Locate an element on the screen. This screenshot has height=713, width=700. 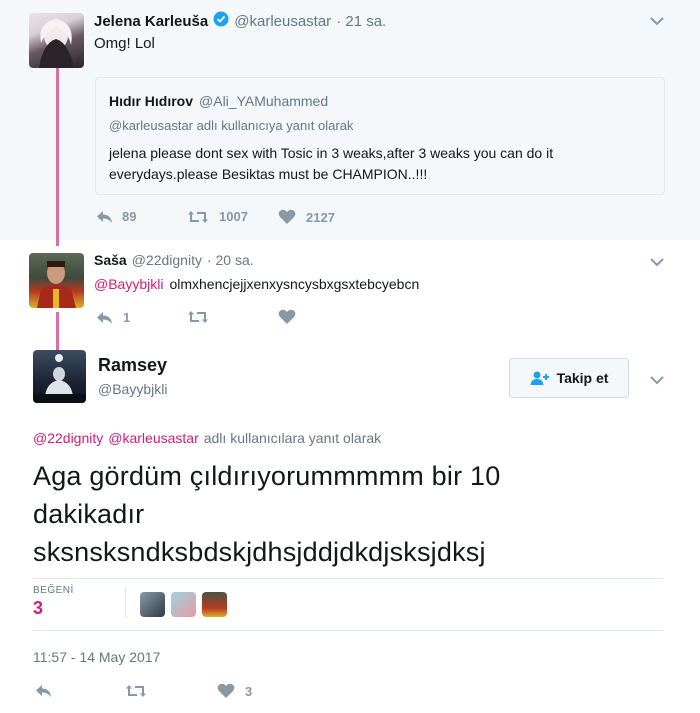
likes-label: BEĞENİ is located at coordinates (53, 590).